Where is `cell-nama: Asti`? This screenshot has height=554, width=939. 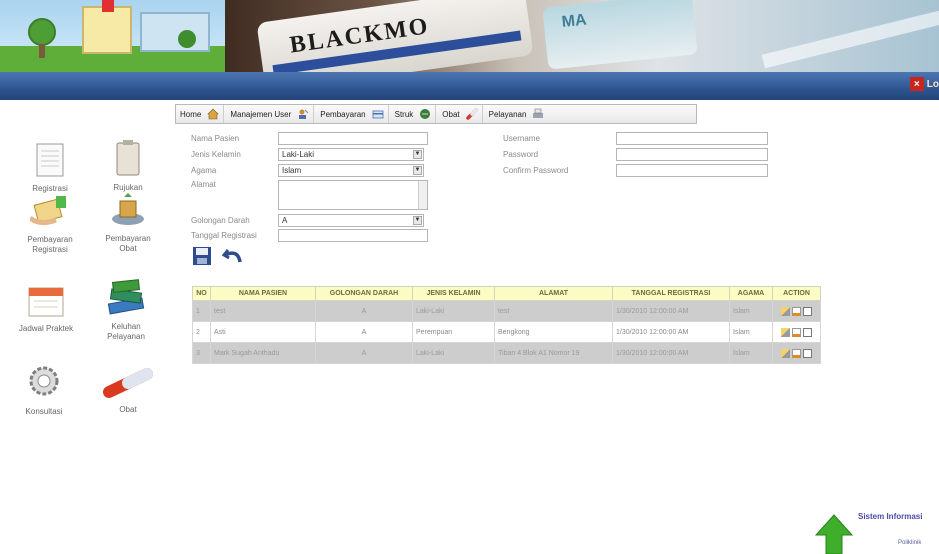 cell-nama: Asti is located at coordinates (263, 332).